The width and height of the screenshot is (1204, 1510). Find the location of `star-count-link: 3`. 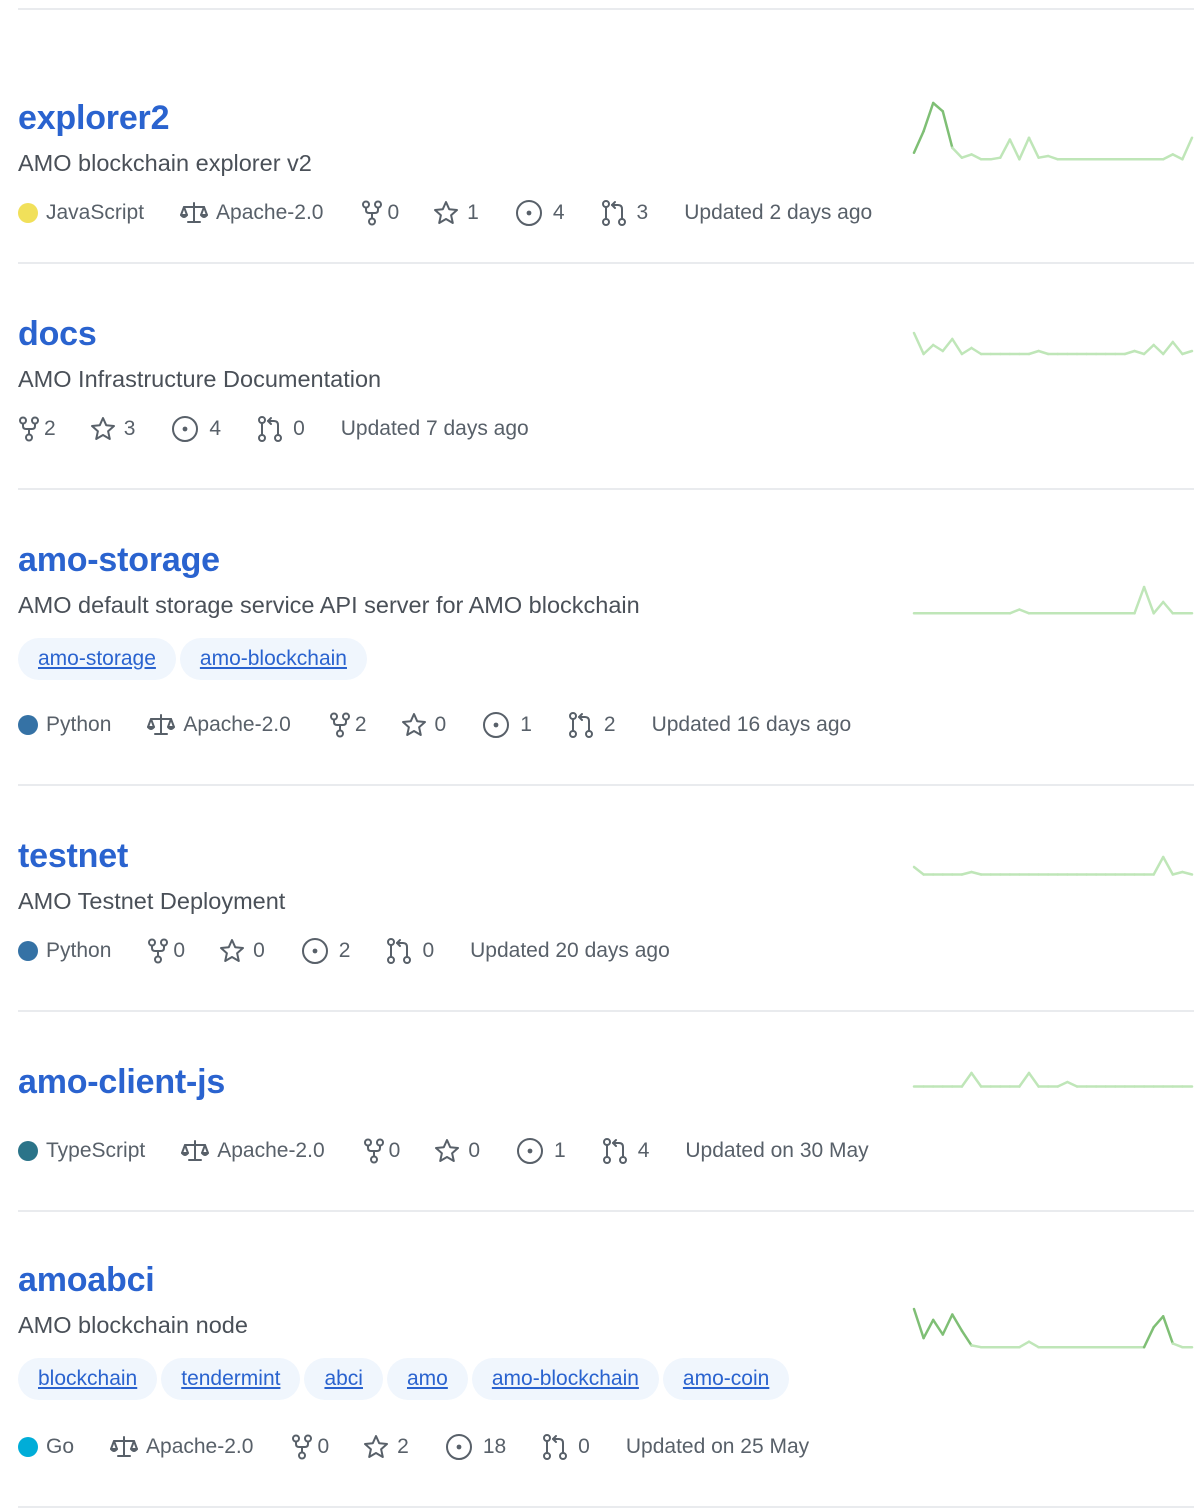

star-count-link: 3 is located at coordinates (113, 429).